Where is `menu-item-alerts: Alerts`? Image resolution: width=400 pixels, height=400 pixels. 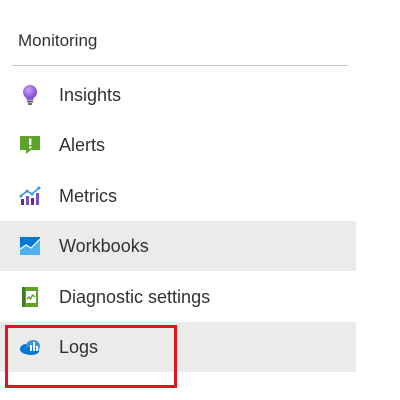
menu-item-alerts: Alerts is located at coordinates (178, 145).